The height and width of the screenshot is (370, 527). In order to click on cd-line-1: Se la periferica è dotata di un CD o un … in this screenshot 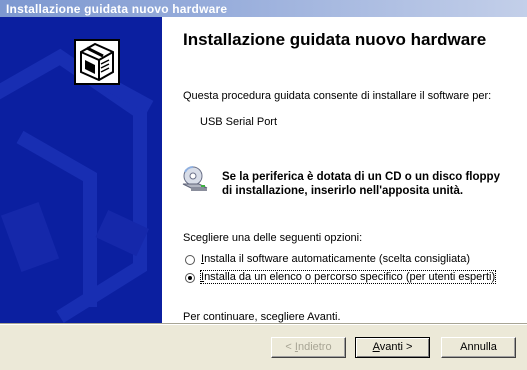, I will do `click(361, 177)`.